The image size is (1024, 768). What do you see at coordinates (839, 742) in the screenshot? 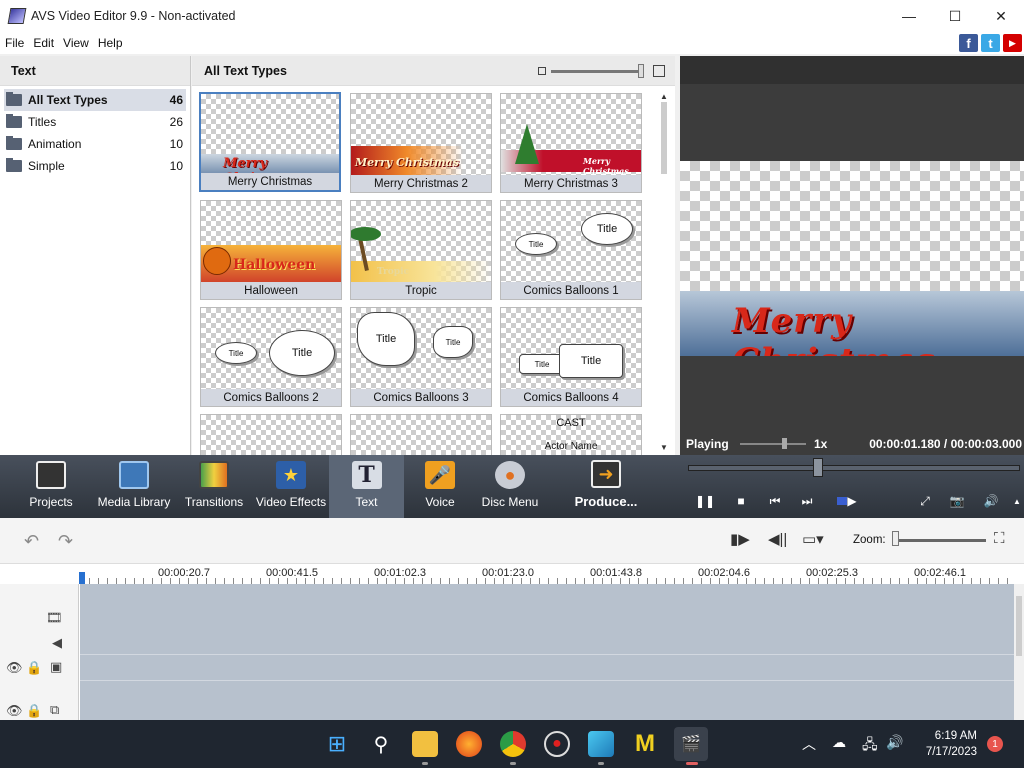
I see `cloud-icon: ☁` at bounding box center [839, 742].